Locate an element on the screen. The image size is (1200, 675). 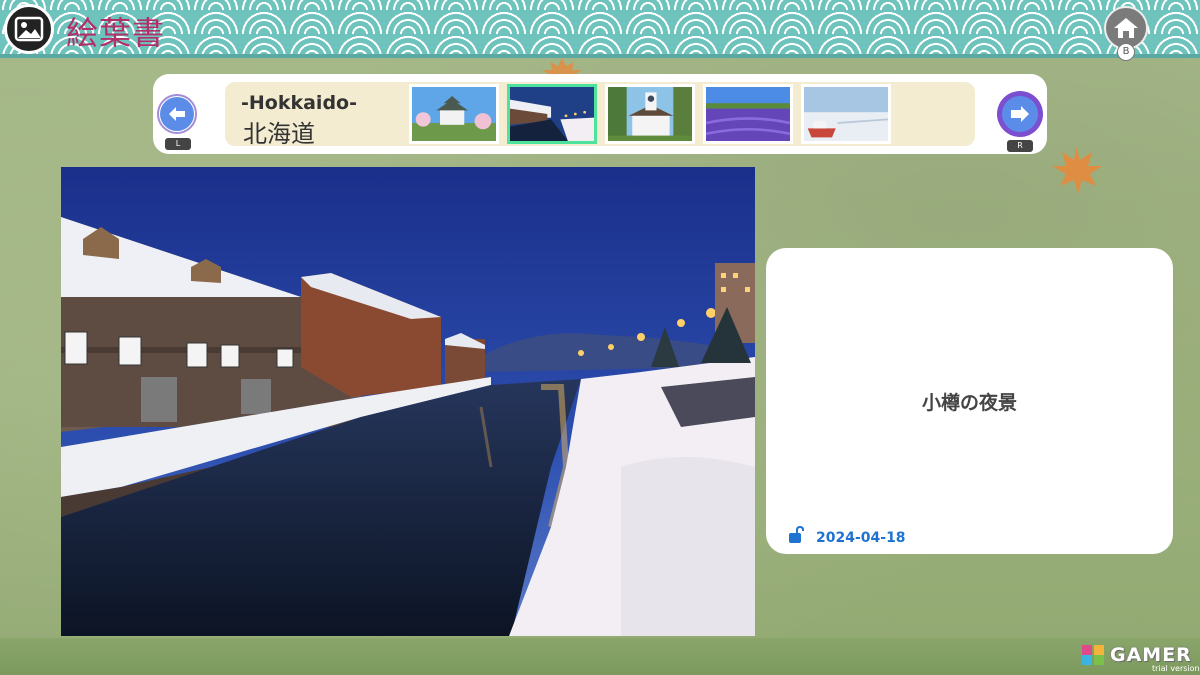
thumbnail-castle is located at coordinates (454, 114).